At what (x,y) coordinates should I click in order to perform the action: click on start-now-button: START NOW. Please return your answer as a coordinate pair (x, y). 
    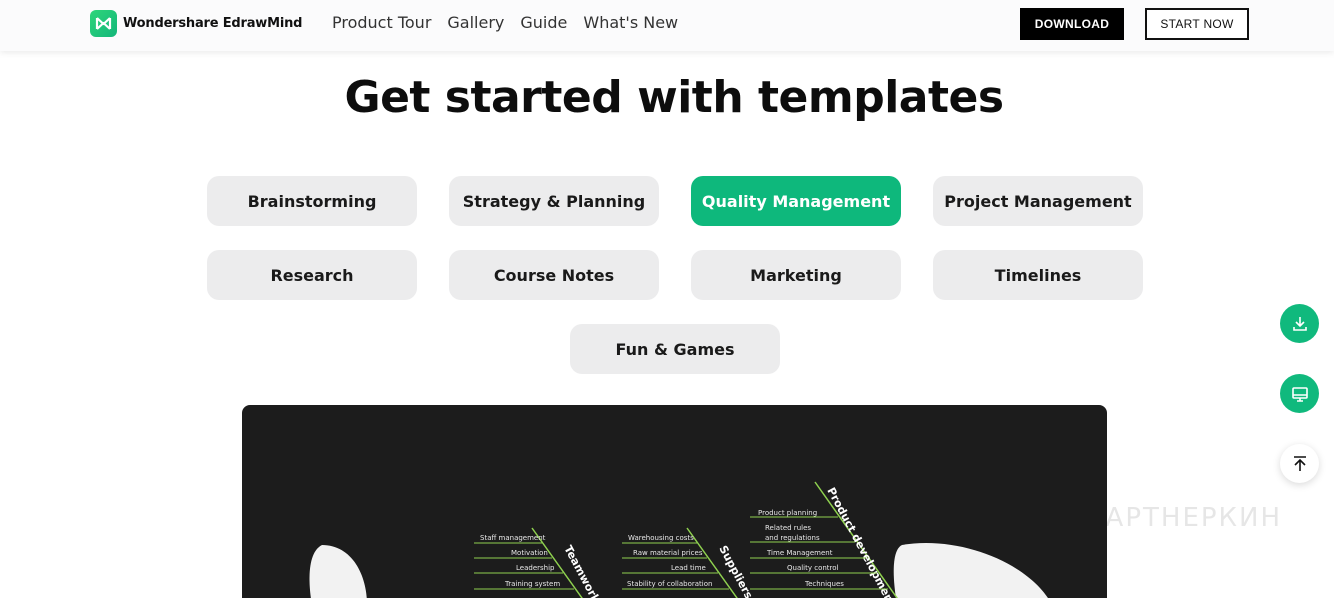
    Looking at the image, I should click on (1197, 24).